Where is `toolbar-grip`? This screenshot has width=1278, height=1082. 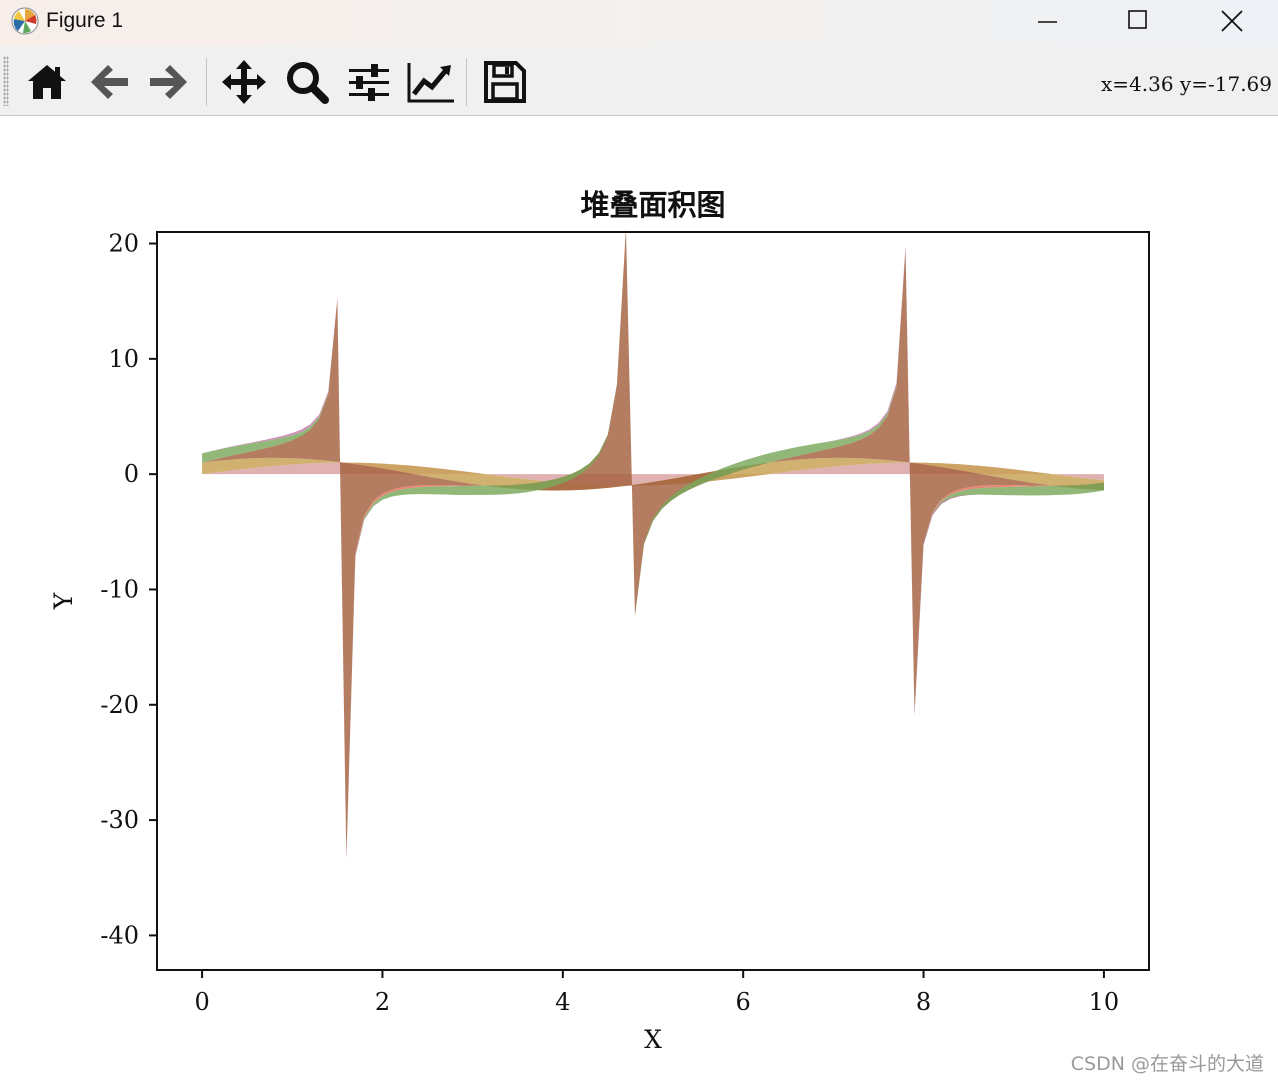 toolbar-grip is located at coordinates (6, 81).